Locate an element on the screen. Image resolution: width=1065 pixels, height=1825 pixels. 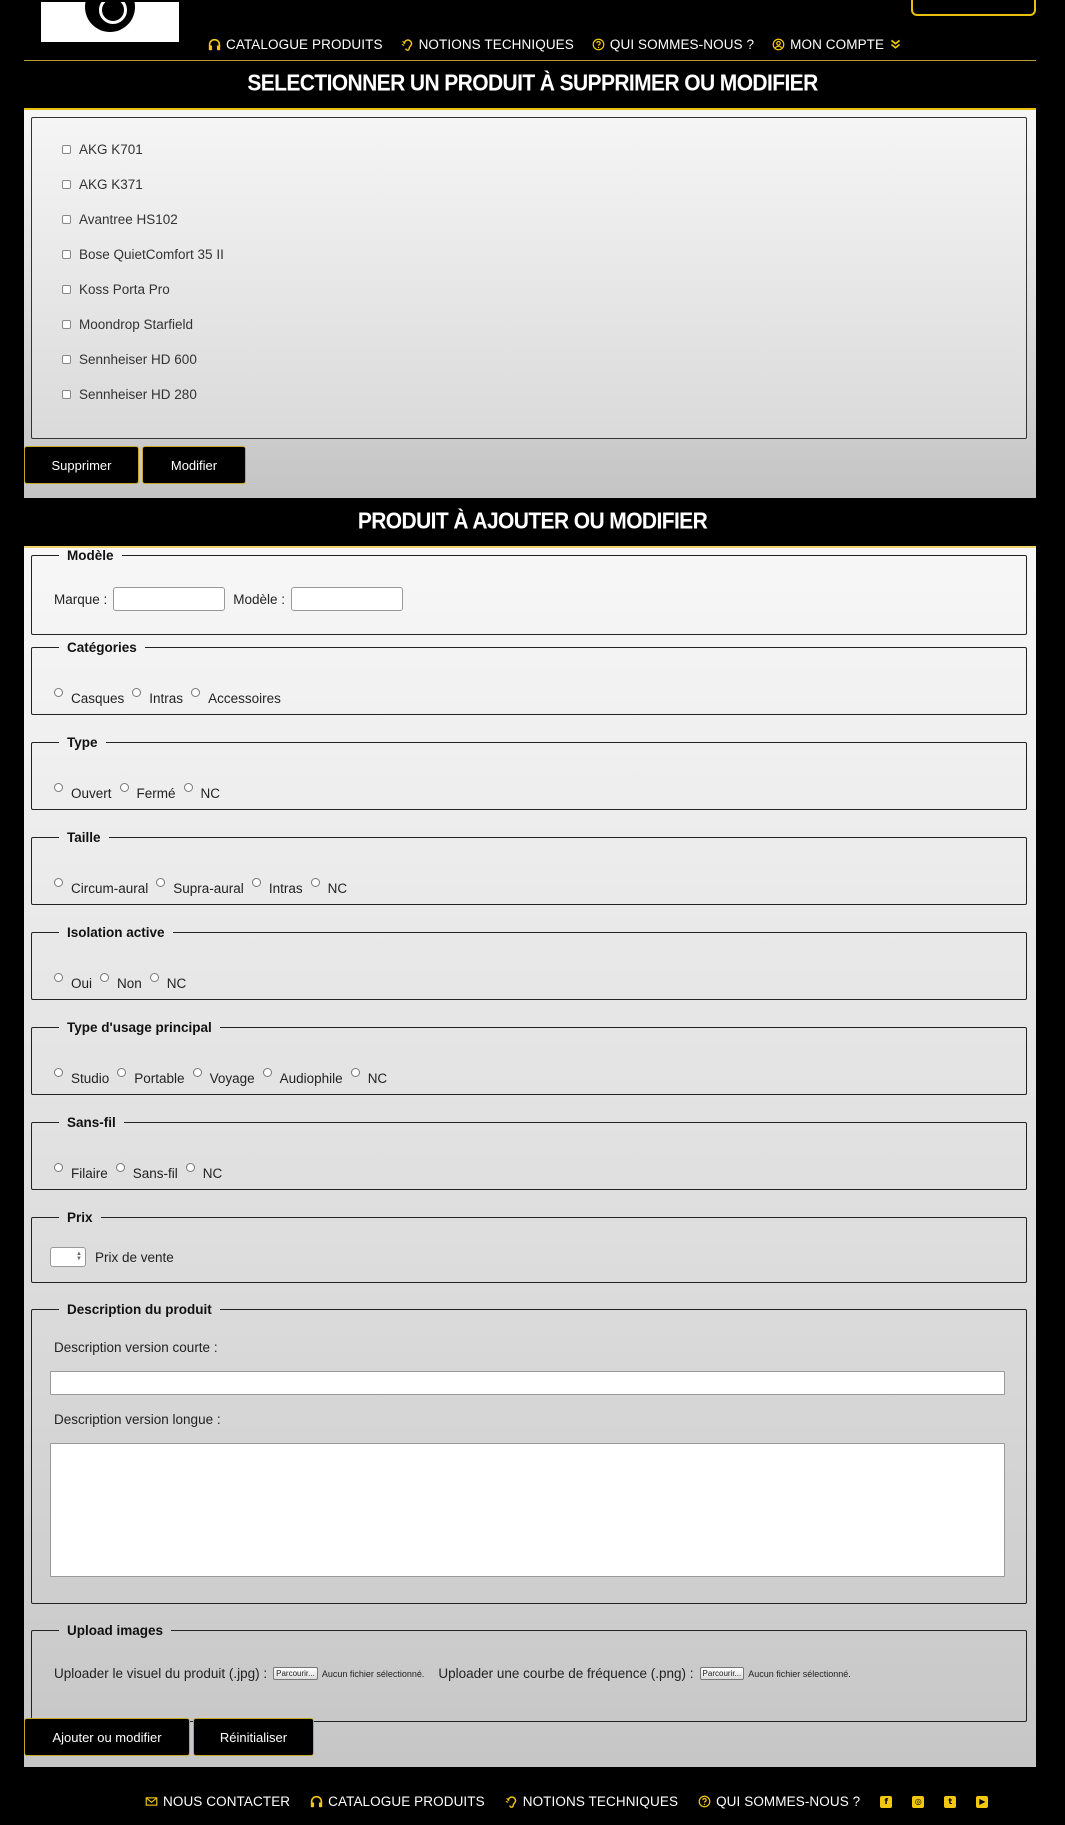
instagram-icon: ◎ is located at coordinates (918, 1801).